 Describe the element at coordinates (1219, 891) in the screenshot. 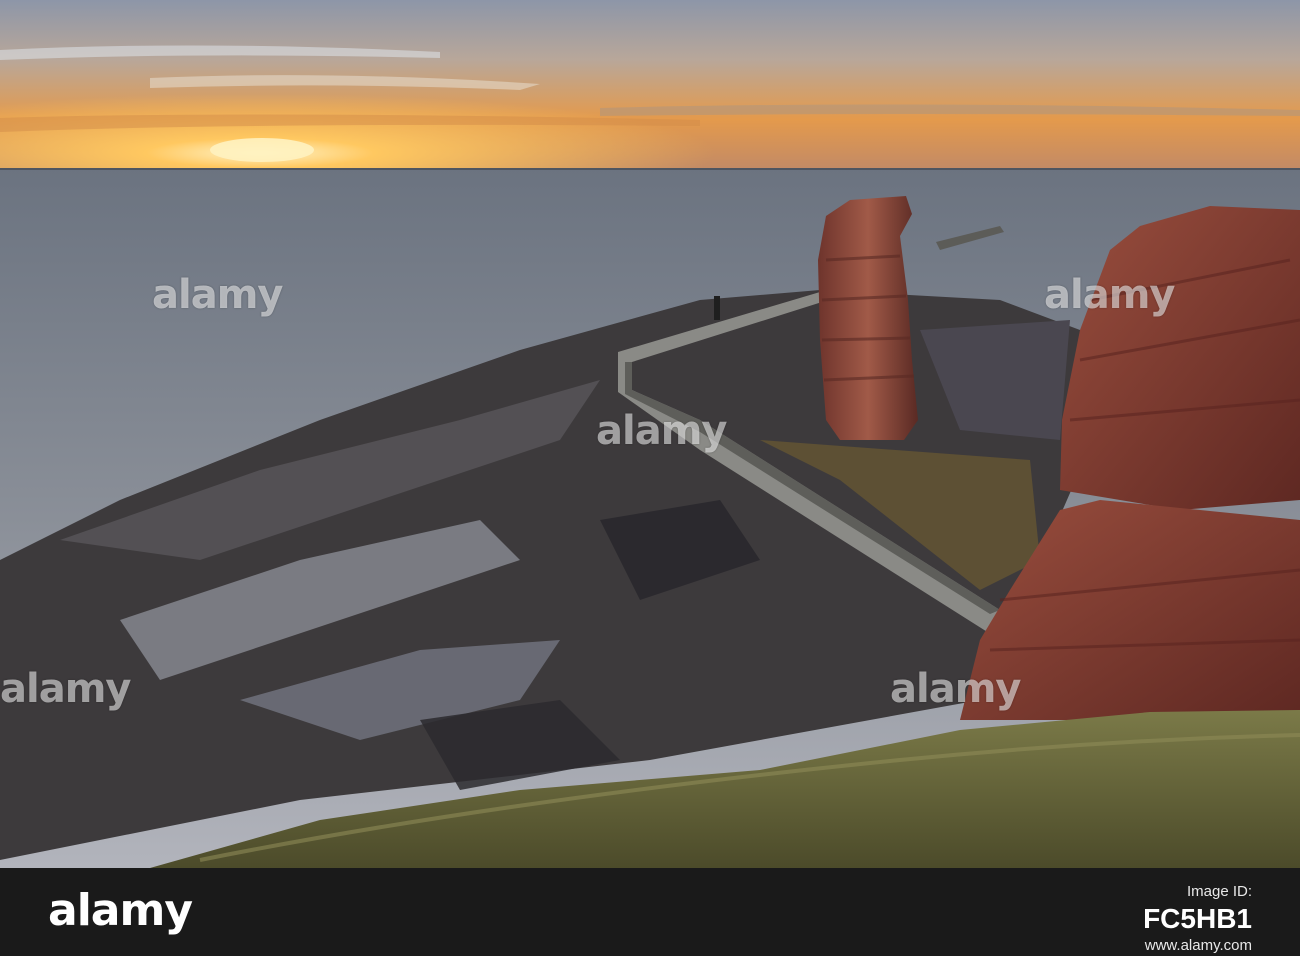

I see `image-id-label: Image ID:` at that location.